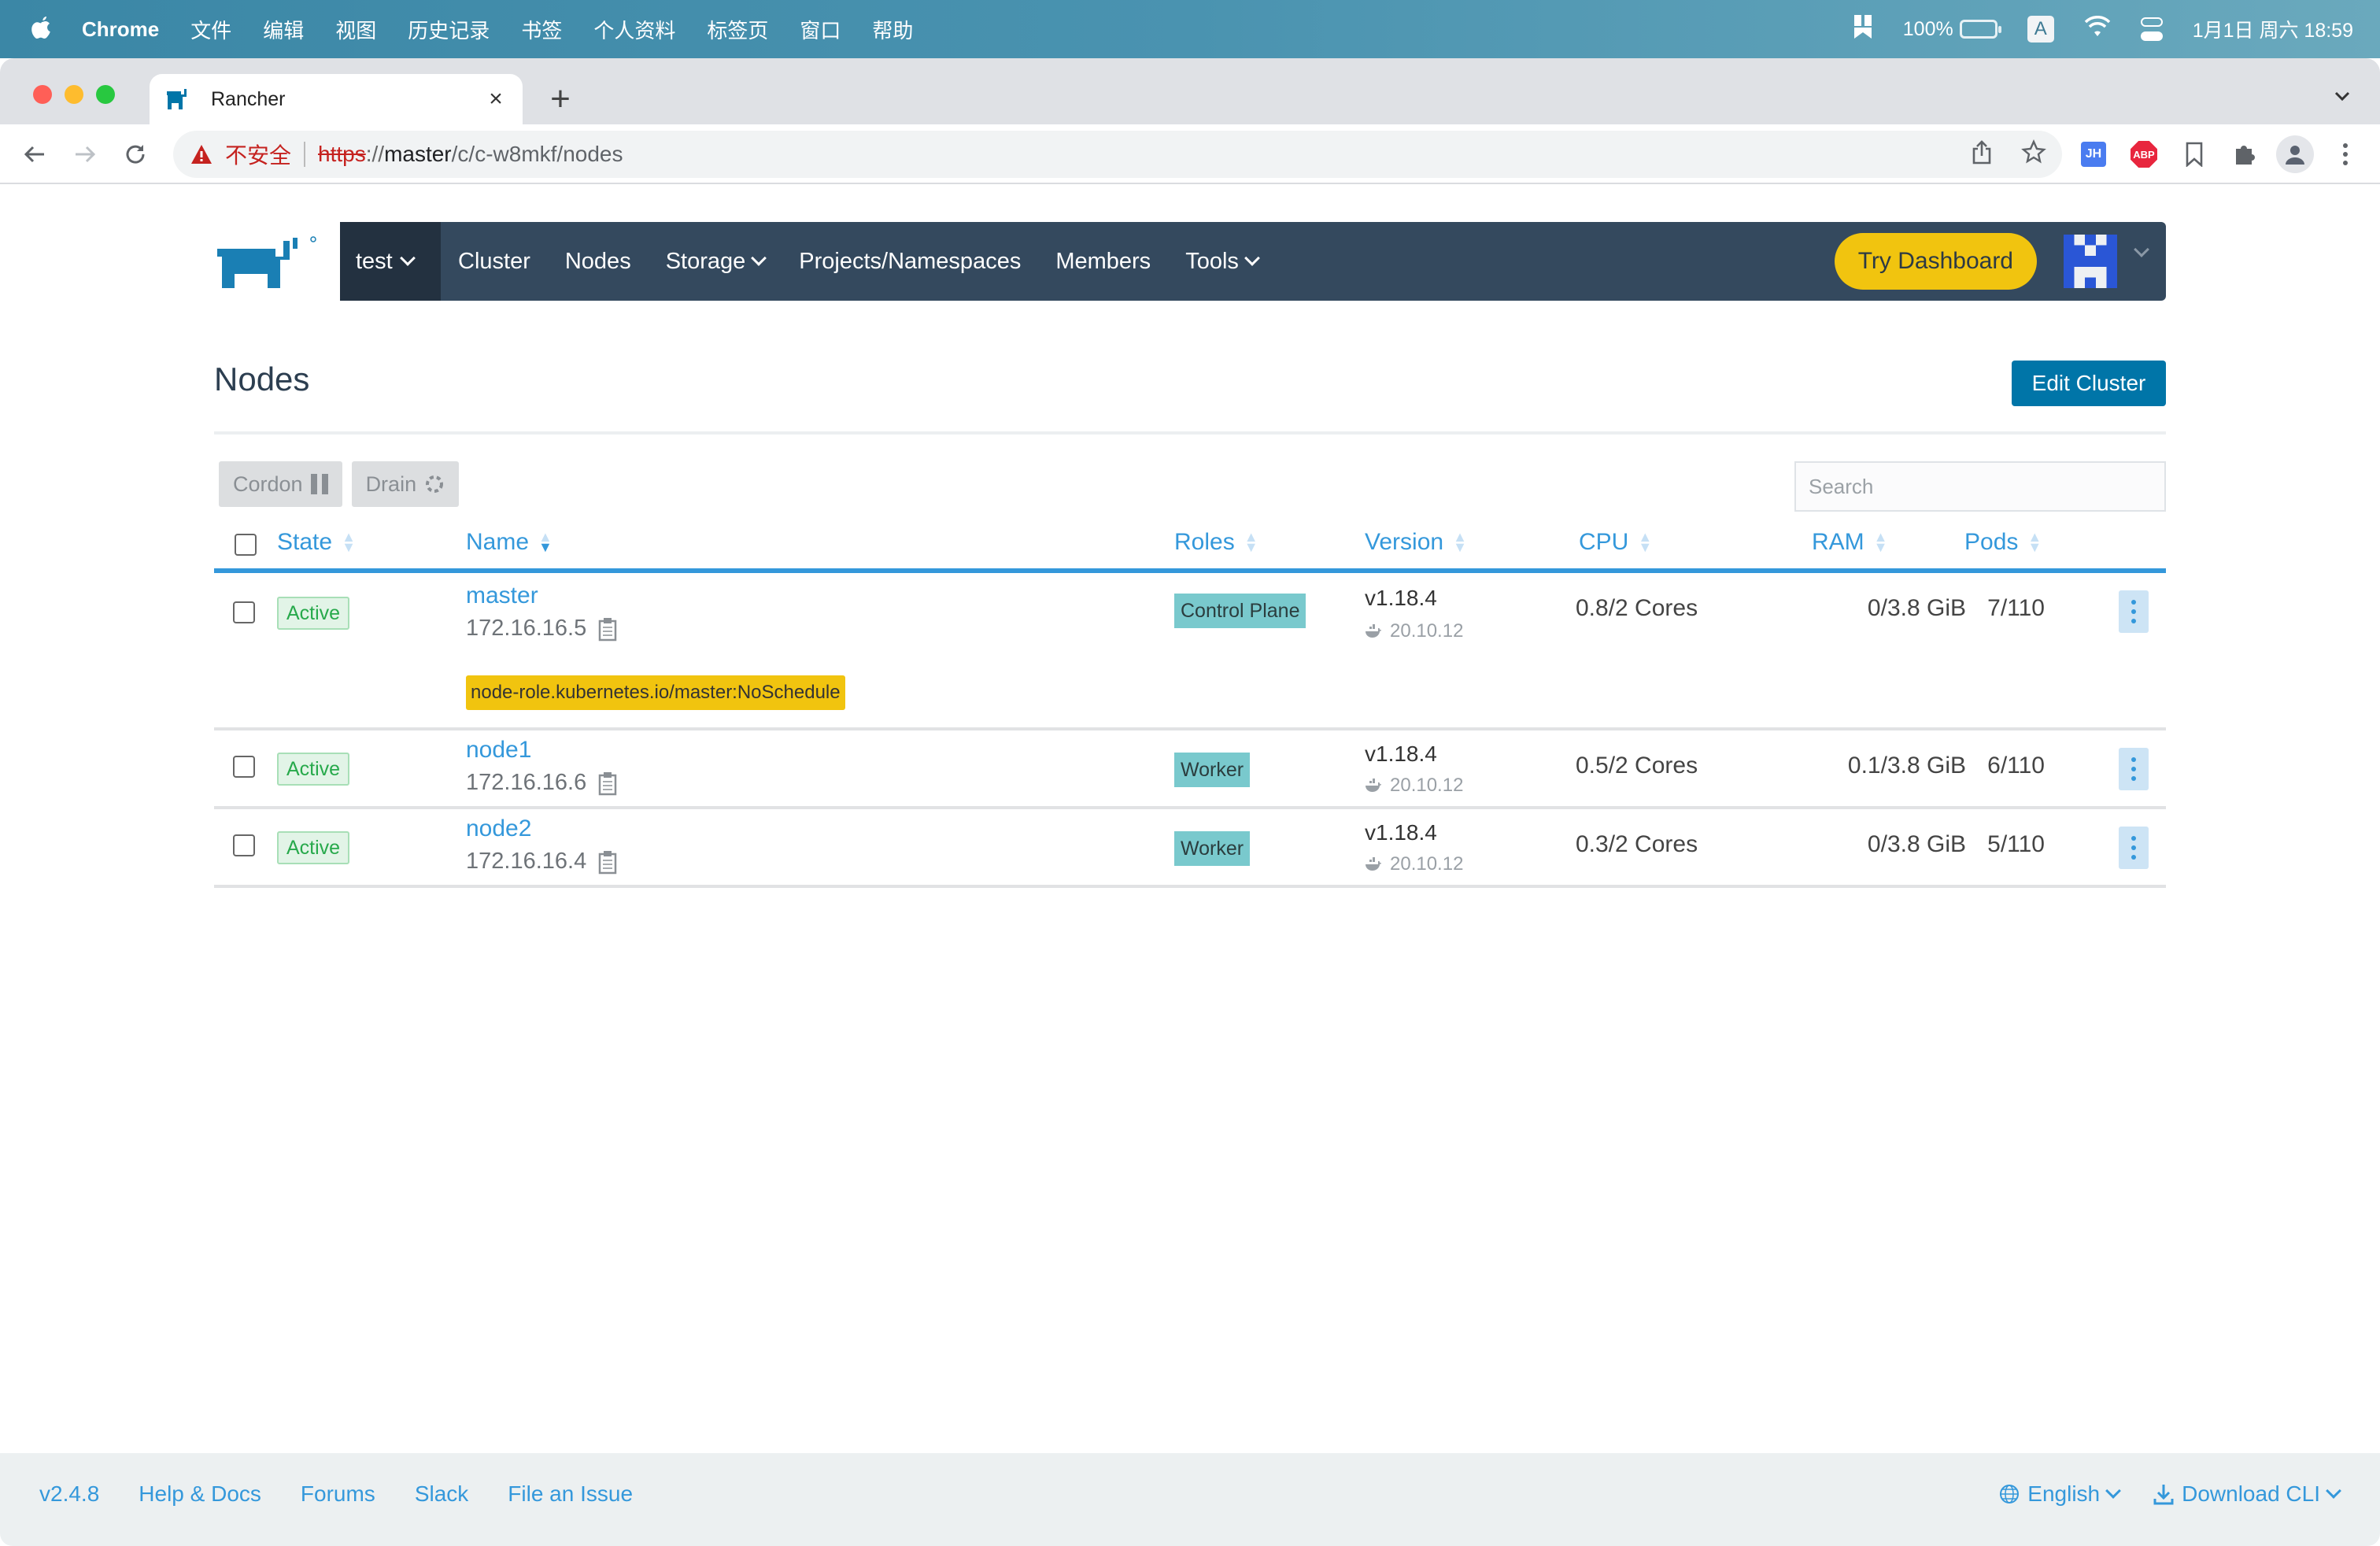 This screenshot has width=2380, height=1546. Describe the element at coordinates (1117, 154) in the screenshot. I see `address-bar: 不安全 https://master/c/c-w8mkf/nodes` at that location.